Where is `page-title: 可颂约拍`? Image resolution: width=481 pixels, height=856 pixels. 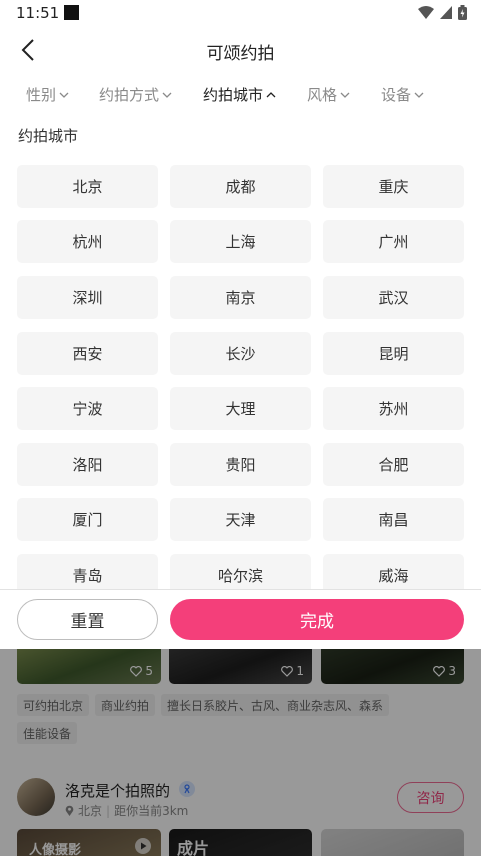 page-title: 可颂约拍 is located at coordinates (240, 54).